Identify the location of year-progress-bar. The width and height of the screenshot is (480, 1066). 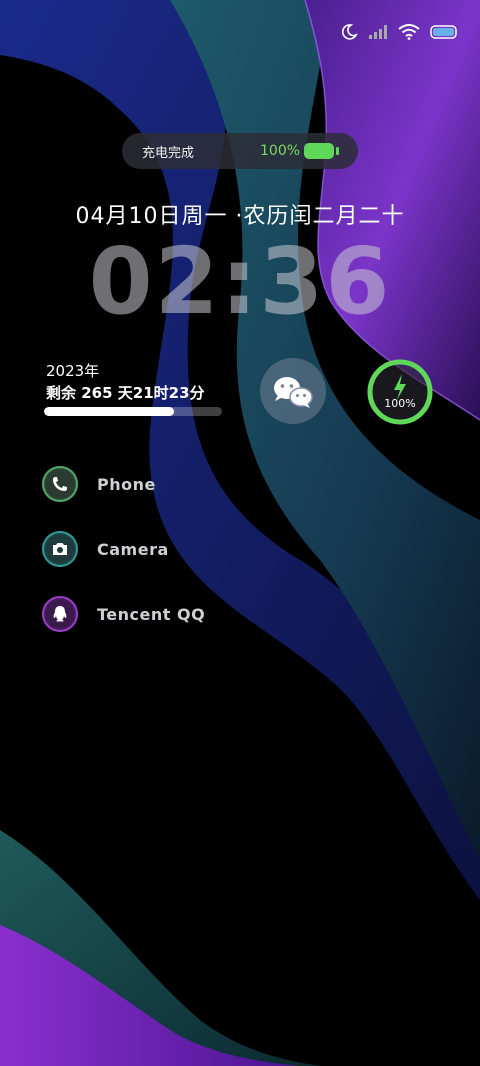
(133, 411).